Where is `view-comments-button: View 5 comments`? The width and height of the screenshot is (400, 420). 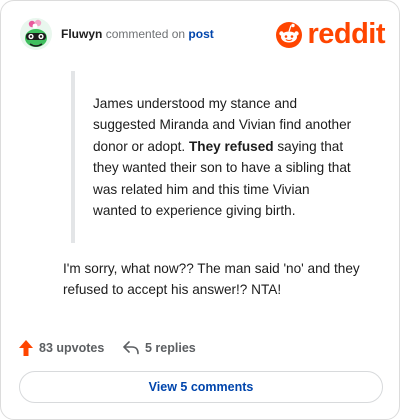 view-comments-button: View 5 comments is located at coordinates (201, 387).